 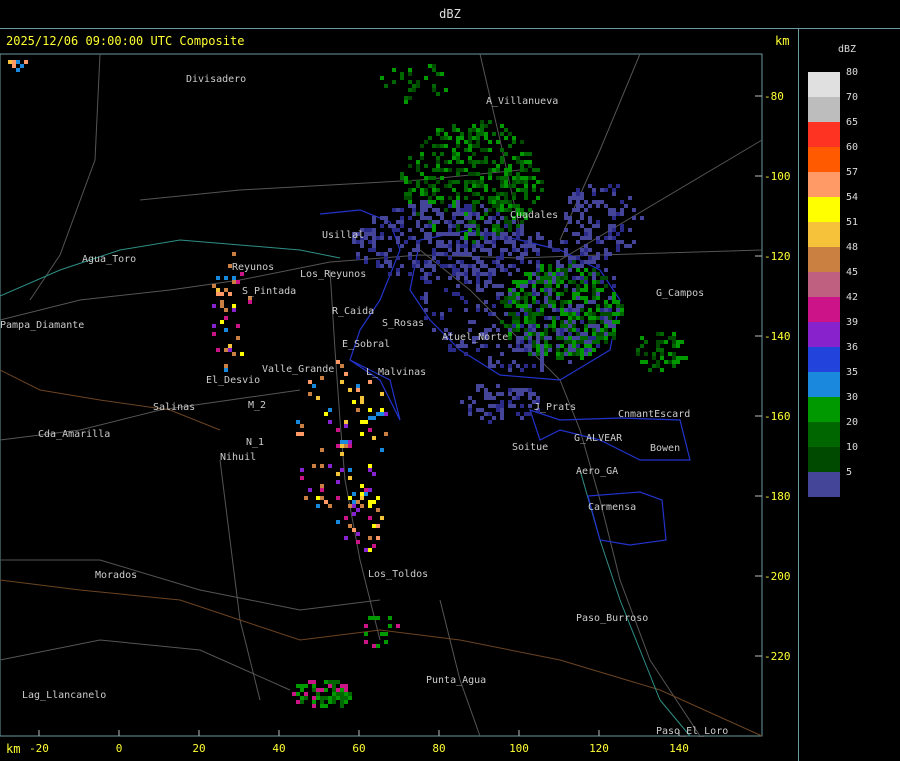 What do you see at coordinates (824, 109) in the screenshot?
I see `legend-swatch` at bounding box center [824, 109].